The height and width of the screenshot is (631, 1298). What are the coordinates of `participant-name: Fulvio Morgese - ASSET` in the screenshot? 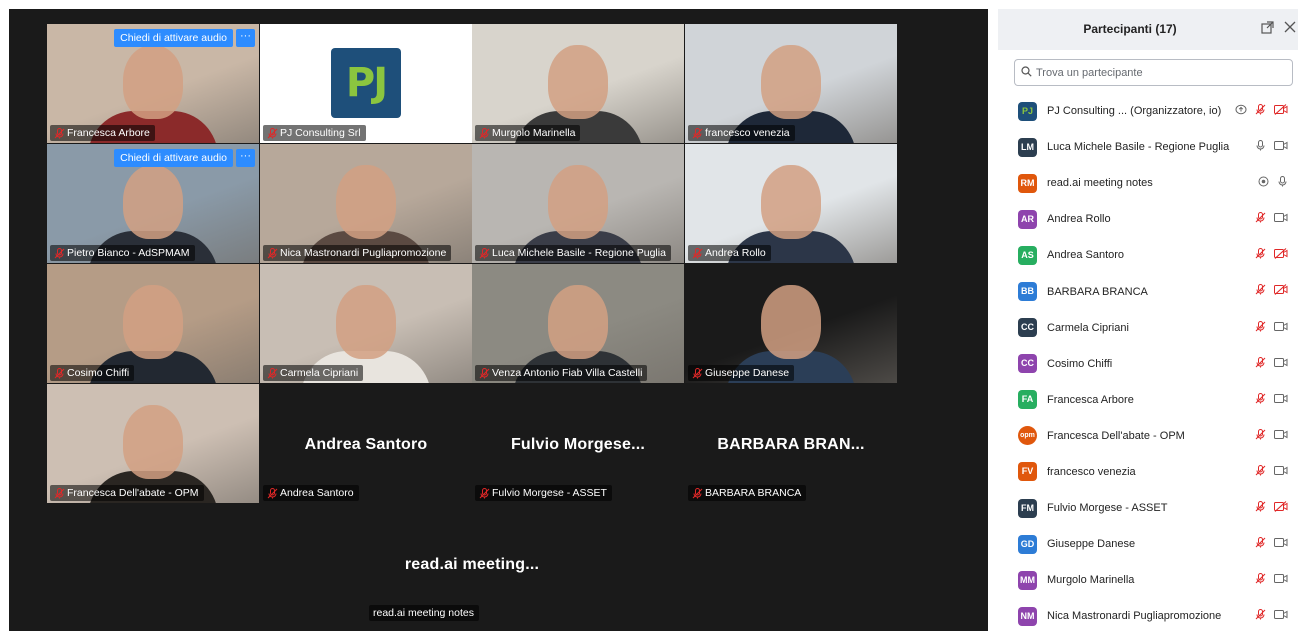 It's located at (549, 493).